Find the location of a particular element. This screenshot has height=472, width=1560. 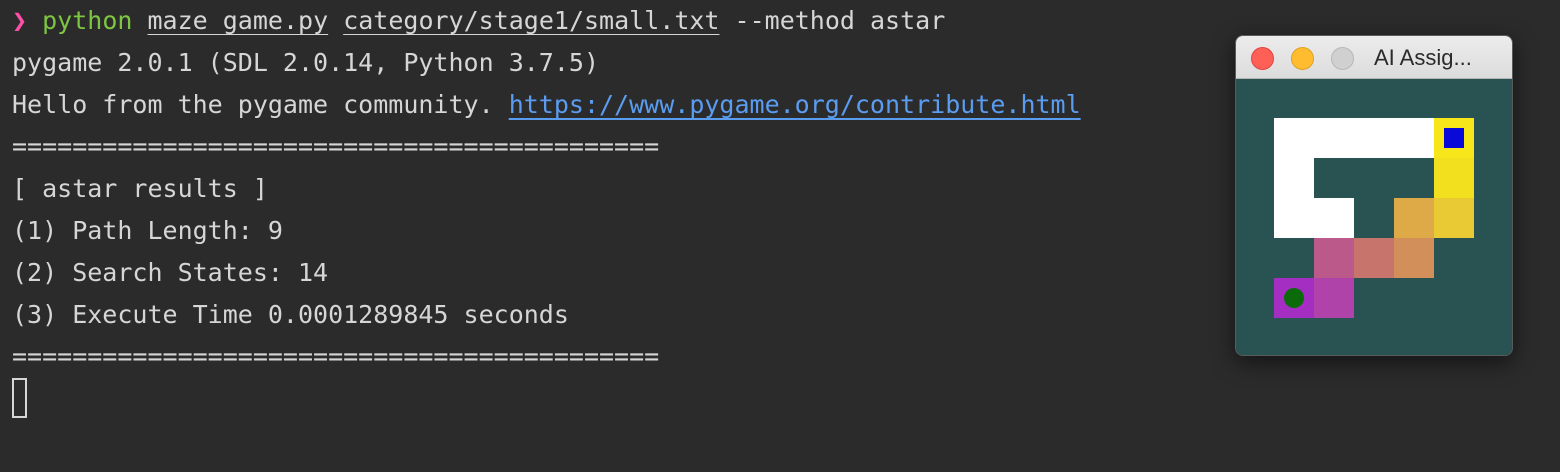

start-marker-icon is located at coordinates (1294, 298).